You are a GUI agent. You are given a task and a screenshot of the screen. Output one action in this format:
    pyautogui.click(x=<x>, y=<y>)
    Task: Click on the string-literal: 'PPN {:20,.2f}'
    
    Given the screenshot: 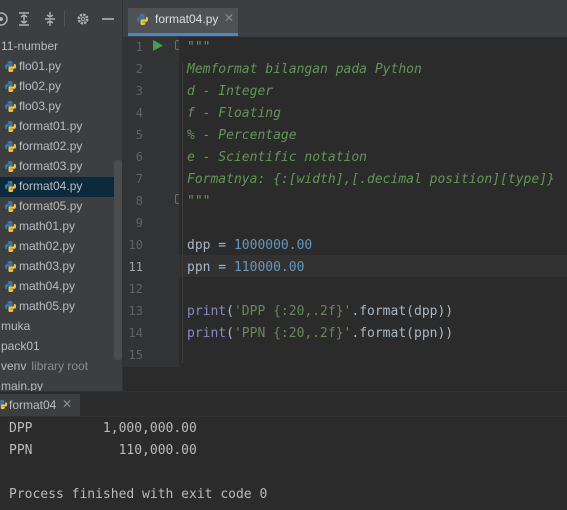 What is the action you would take?
    pyautogui.click(x=292, y=333)
    